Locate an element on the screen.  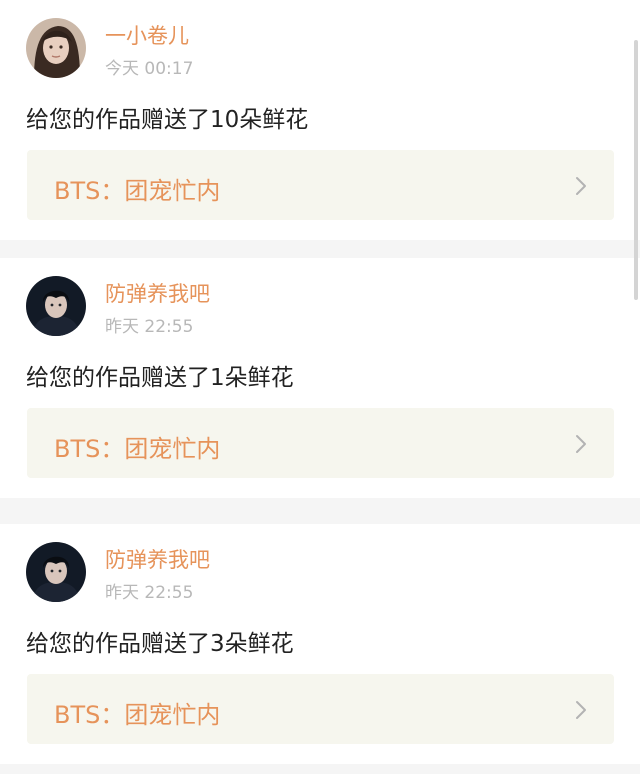
timestamp: 今天 00:17 is located at coordinates (149, 69).